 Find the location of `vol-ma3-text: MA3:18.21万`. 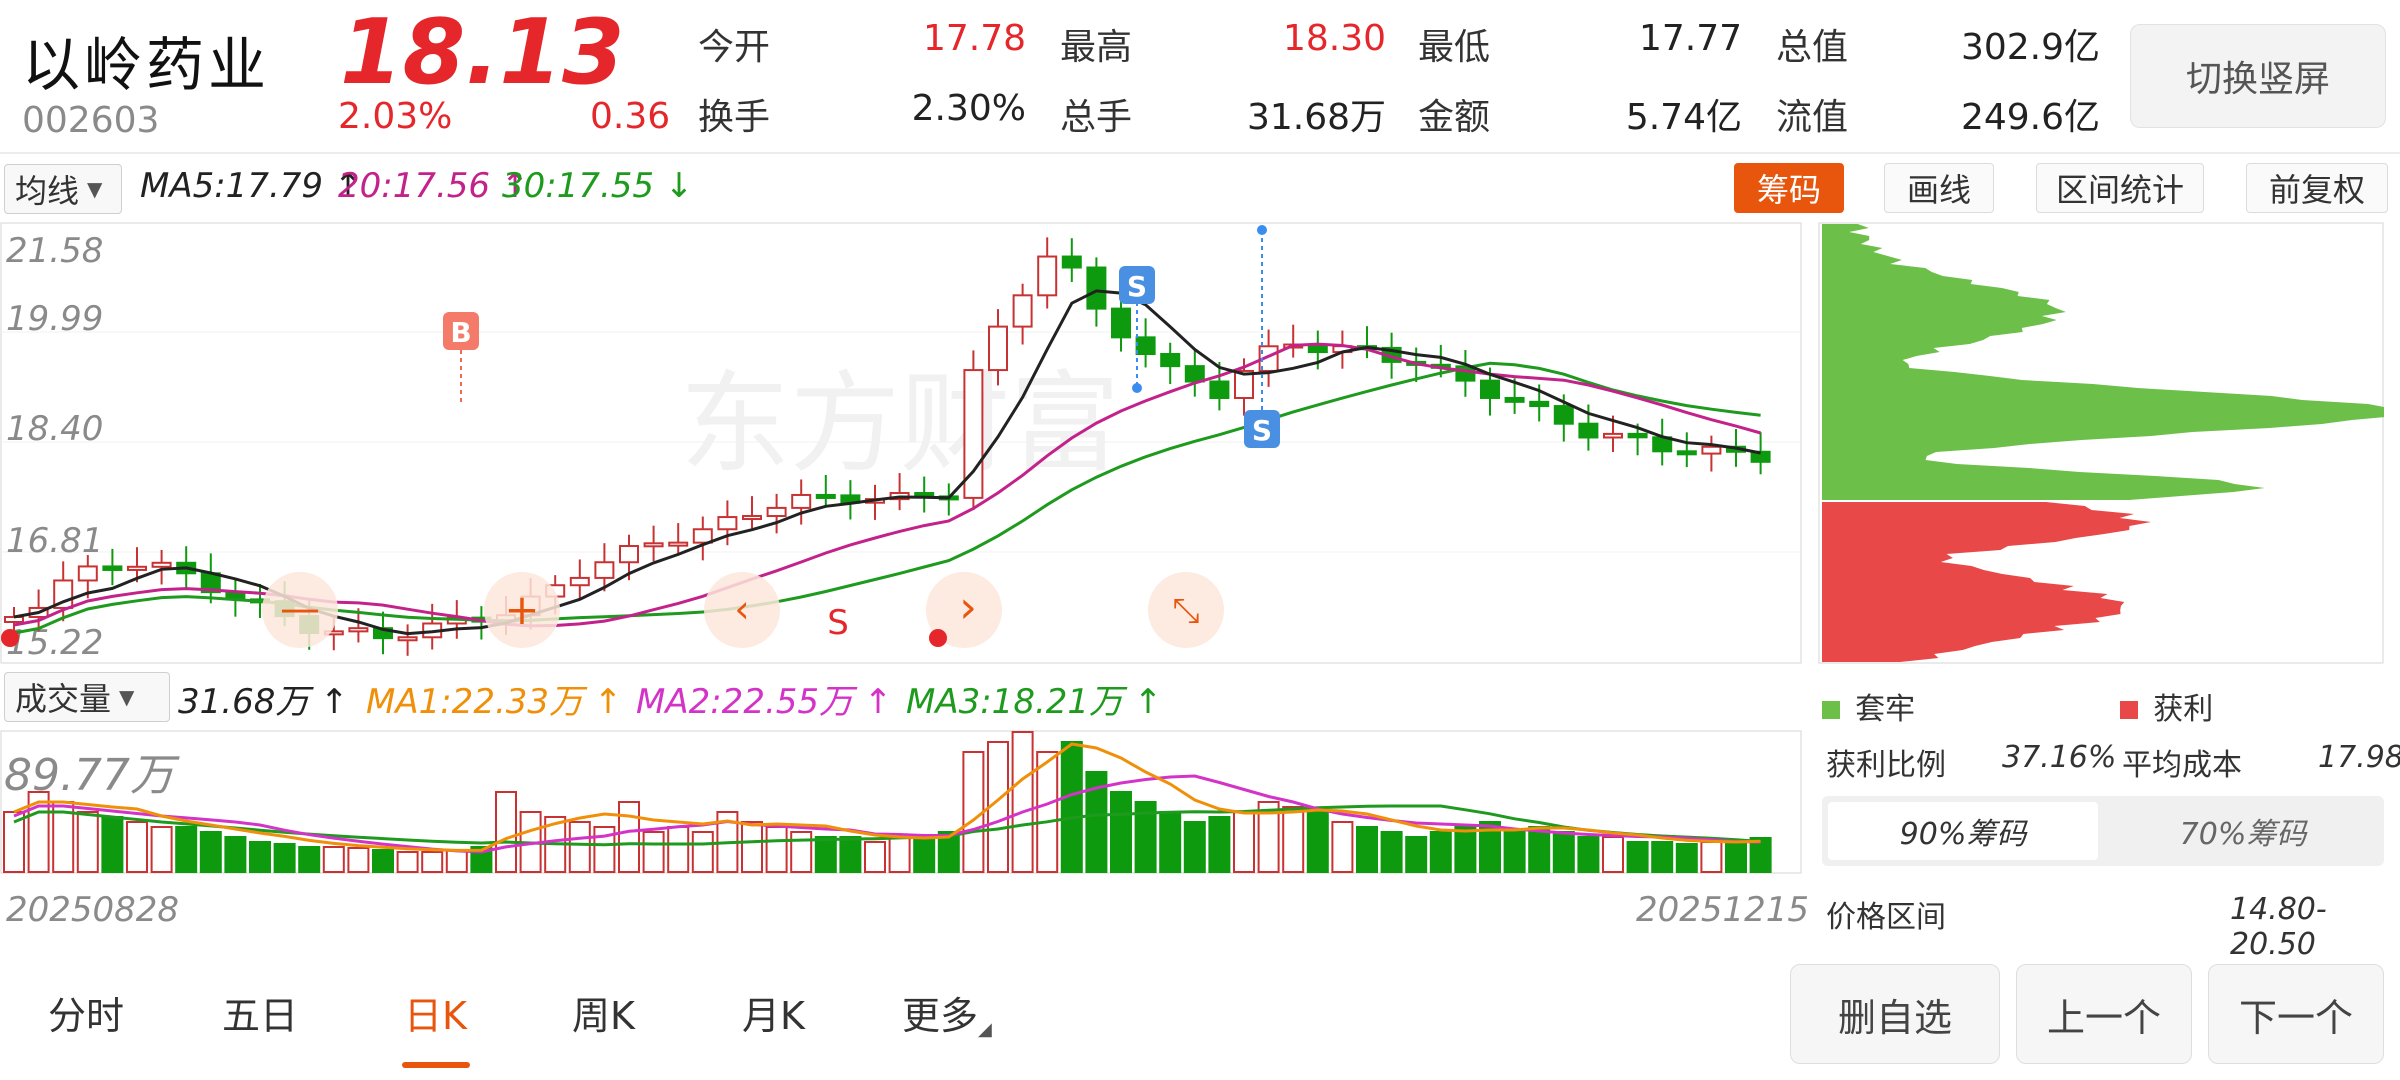

vol-ma3-text: MA3:18.21万 is located at coordinates (1015, 702).